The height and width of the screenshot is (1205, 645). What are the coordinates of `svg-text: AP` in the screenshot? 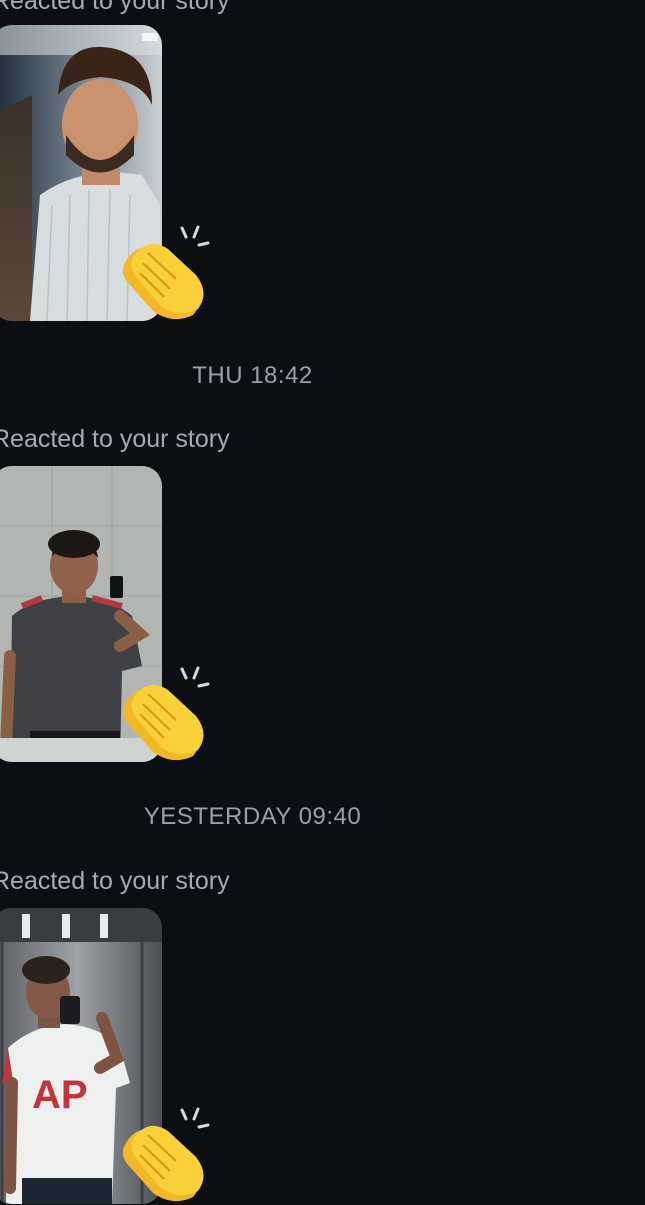 It's located at (60, 1095).